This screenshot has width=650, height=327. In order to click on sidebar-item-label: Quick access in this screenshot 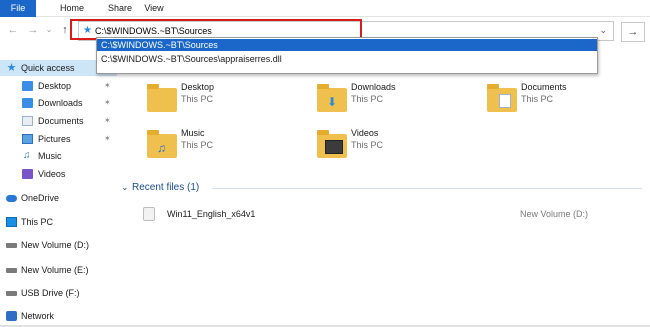, I will do `click(48, 68)`.